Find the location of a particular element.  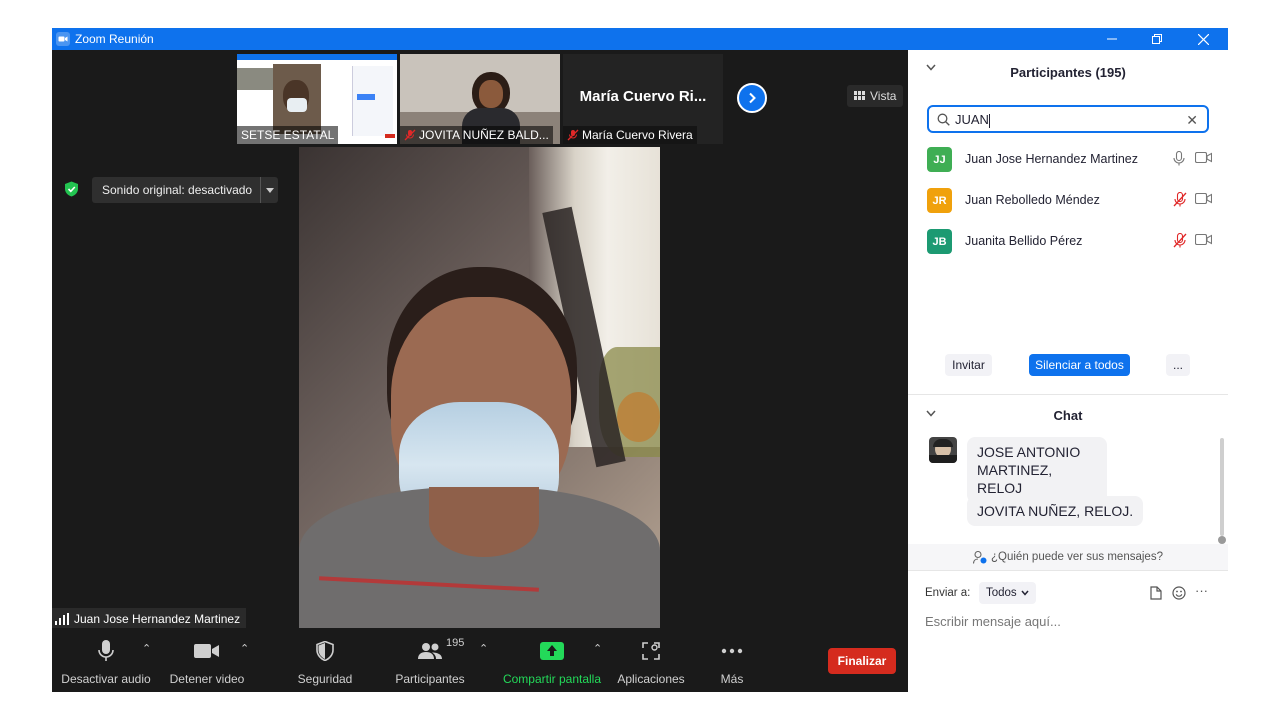

who-can-see-link: ¿Quién puede ver sus mensajes? is located at coordinates (1068, 557).